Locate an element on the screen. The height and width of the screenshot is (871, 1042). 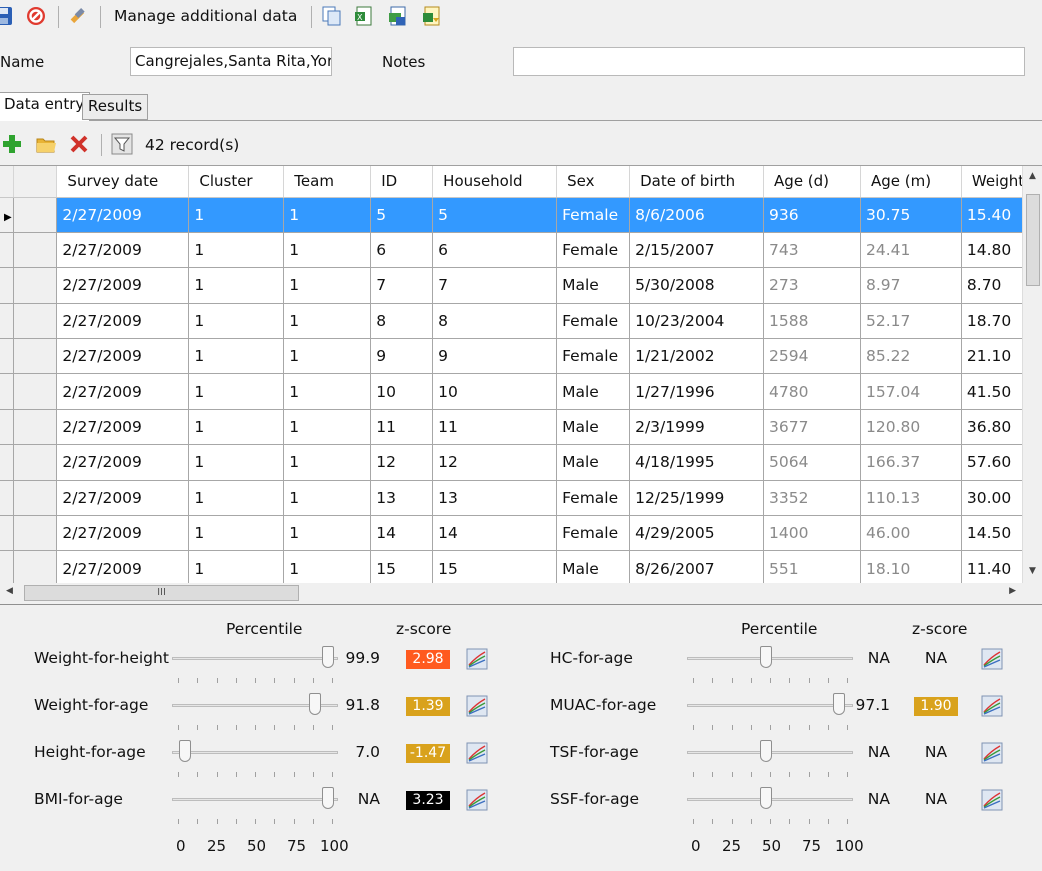
table-cell: 46.00 is located at coordinates (911, 533).